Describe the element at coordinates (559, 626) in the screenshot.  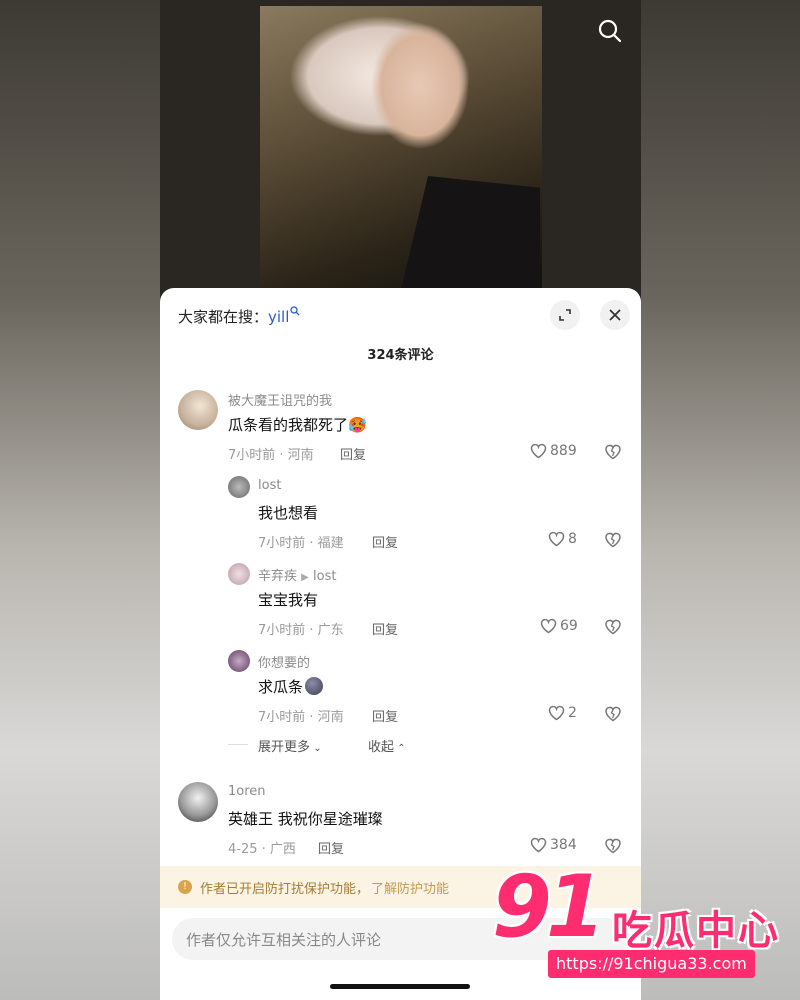
I see `like-button: 69` at that location.